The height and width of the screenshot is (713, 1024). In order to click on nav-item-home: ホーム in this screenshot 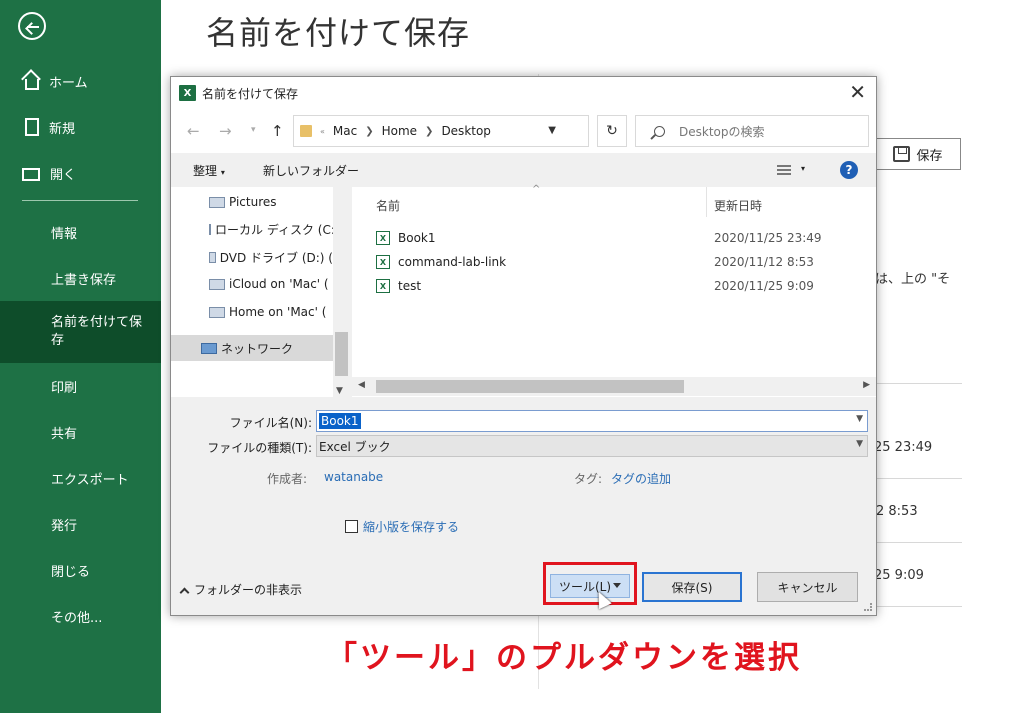, I will do `click(80, 81)`.